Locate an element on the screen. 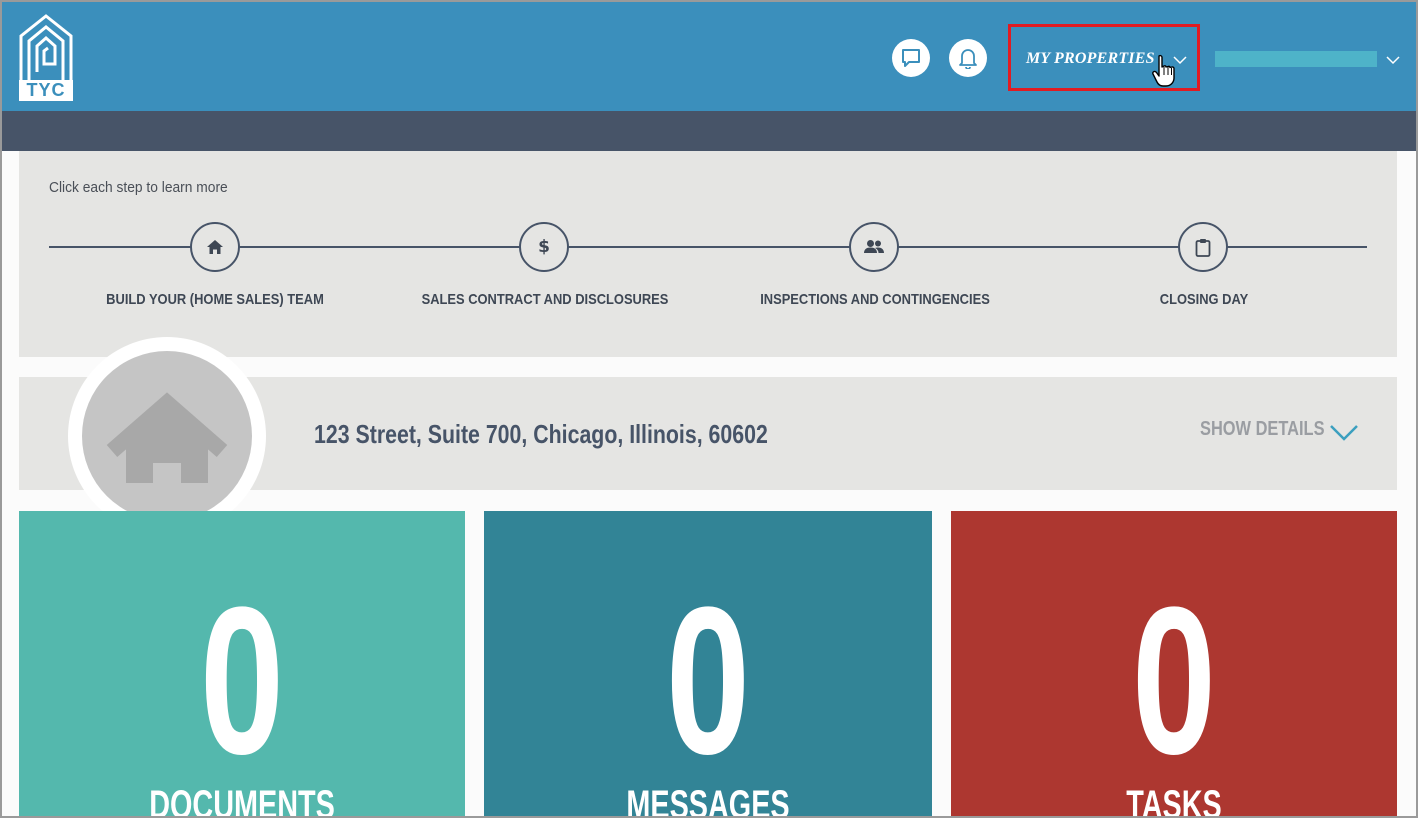  notifications-button is located at coordinates (968, 58).